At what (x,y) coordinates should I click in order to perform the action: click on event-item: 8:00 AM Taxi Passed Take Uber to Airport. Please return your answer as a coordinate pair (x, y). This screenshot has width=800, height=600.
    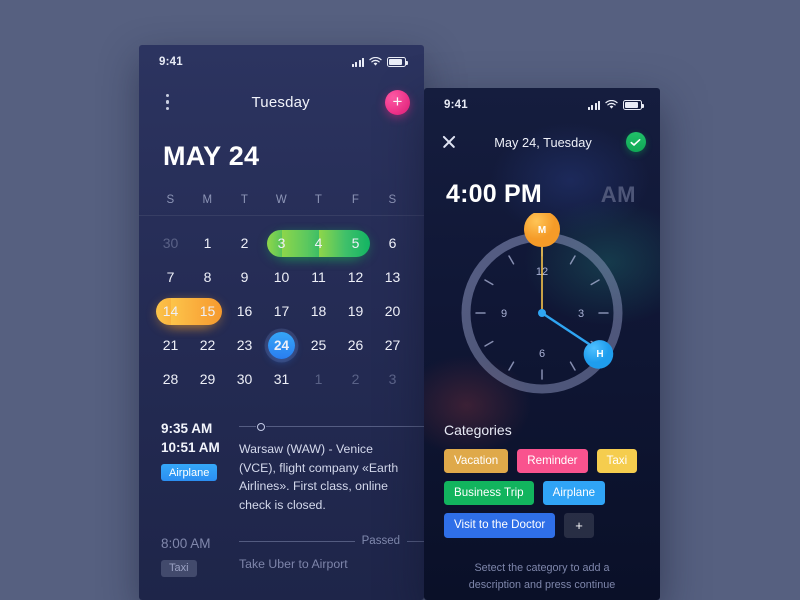
    Looking at the image, I should click on (281, 556).